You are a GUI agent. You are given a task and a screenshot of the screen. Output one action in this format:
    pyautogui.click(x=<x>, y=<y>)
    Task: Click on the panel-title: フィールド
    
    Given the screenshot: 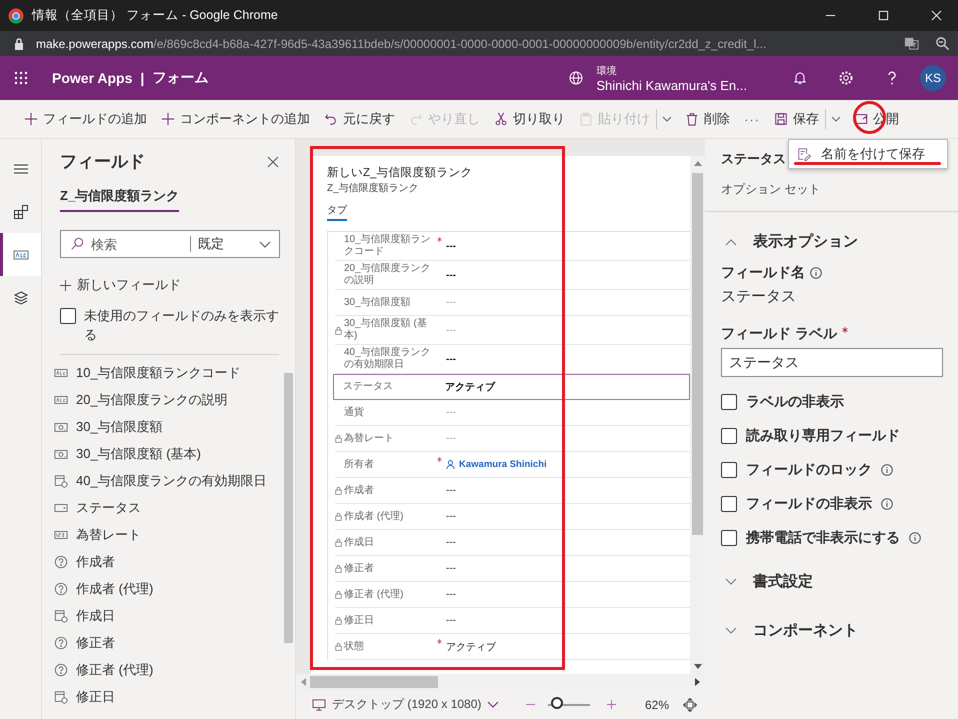 What is the action you would take?
    pyautogui.click(x=102, y=162)
    